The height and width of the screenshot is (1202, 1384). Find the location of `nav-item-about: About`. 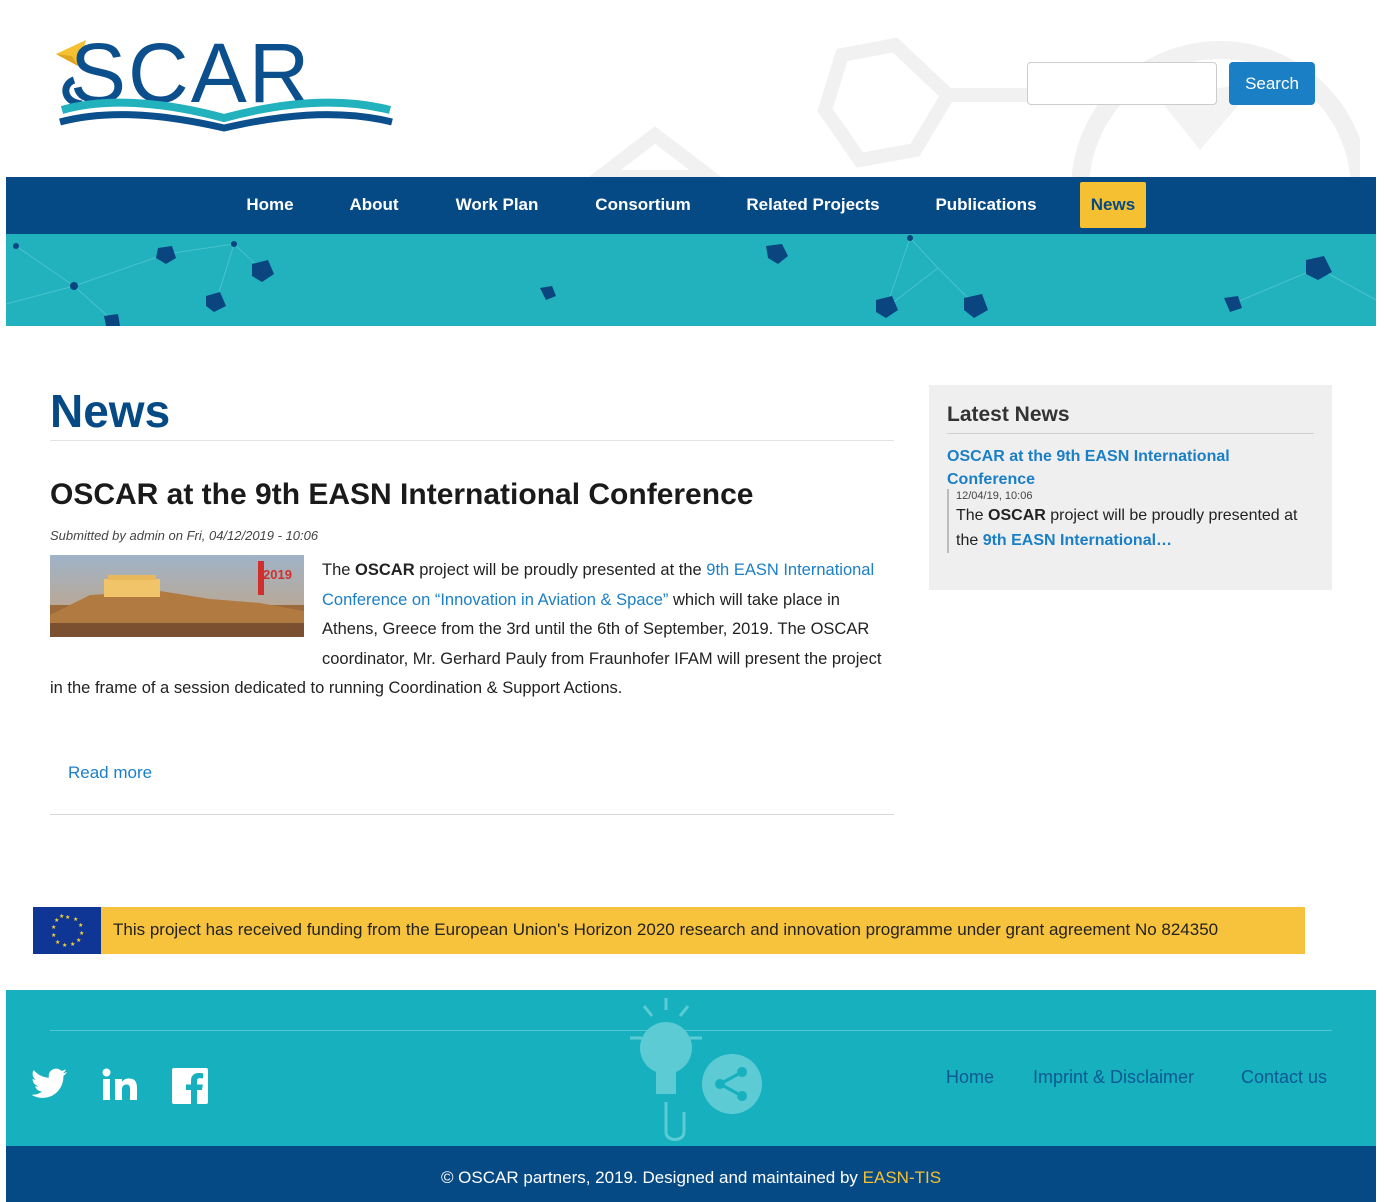

nav-item-about: About is located at coordinates (374, 205).